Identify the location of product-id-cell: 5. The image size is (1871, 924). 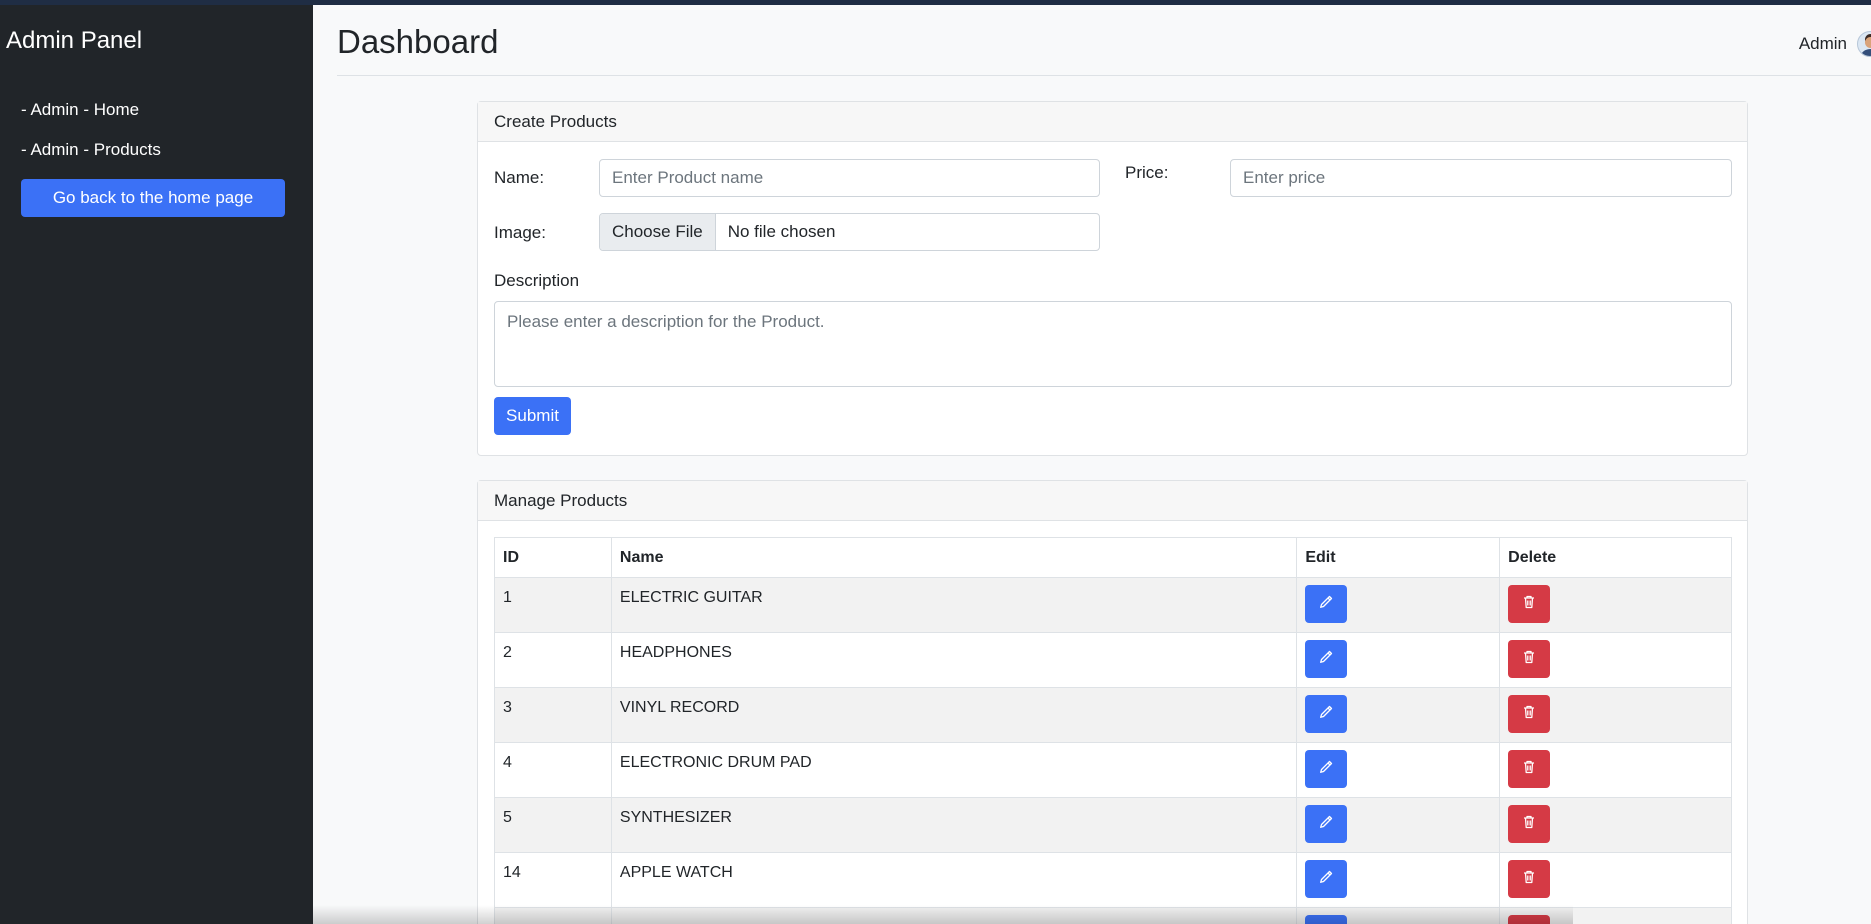
(553, 825).